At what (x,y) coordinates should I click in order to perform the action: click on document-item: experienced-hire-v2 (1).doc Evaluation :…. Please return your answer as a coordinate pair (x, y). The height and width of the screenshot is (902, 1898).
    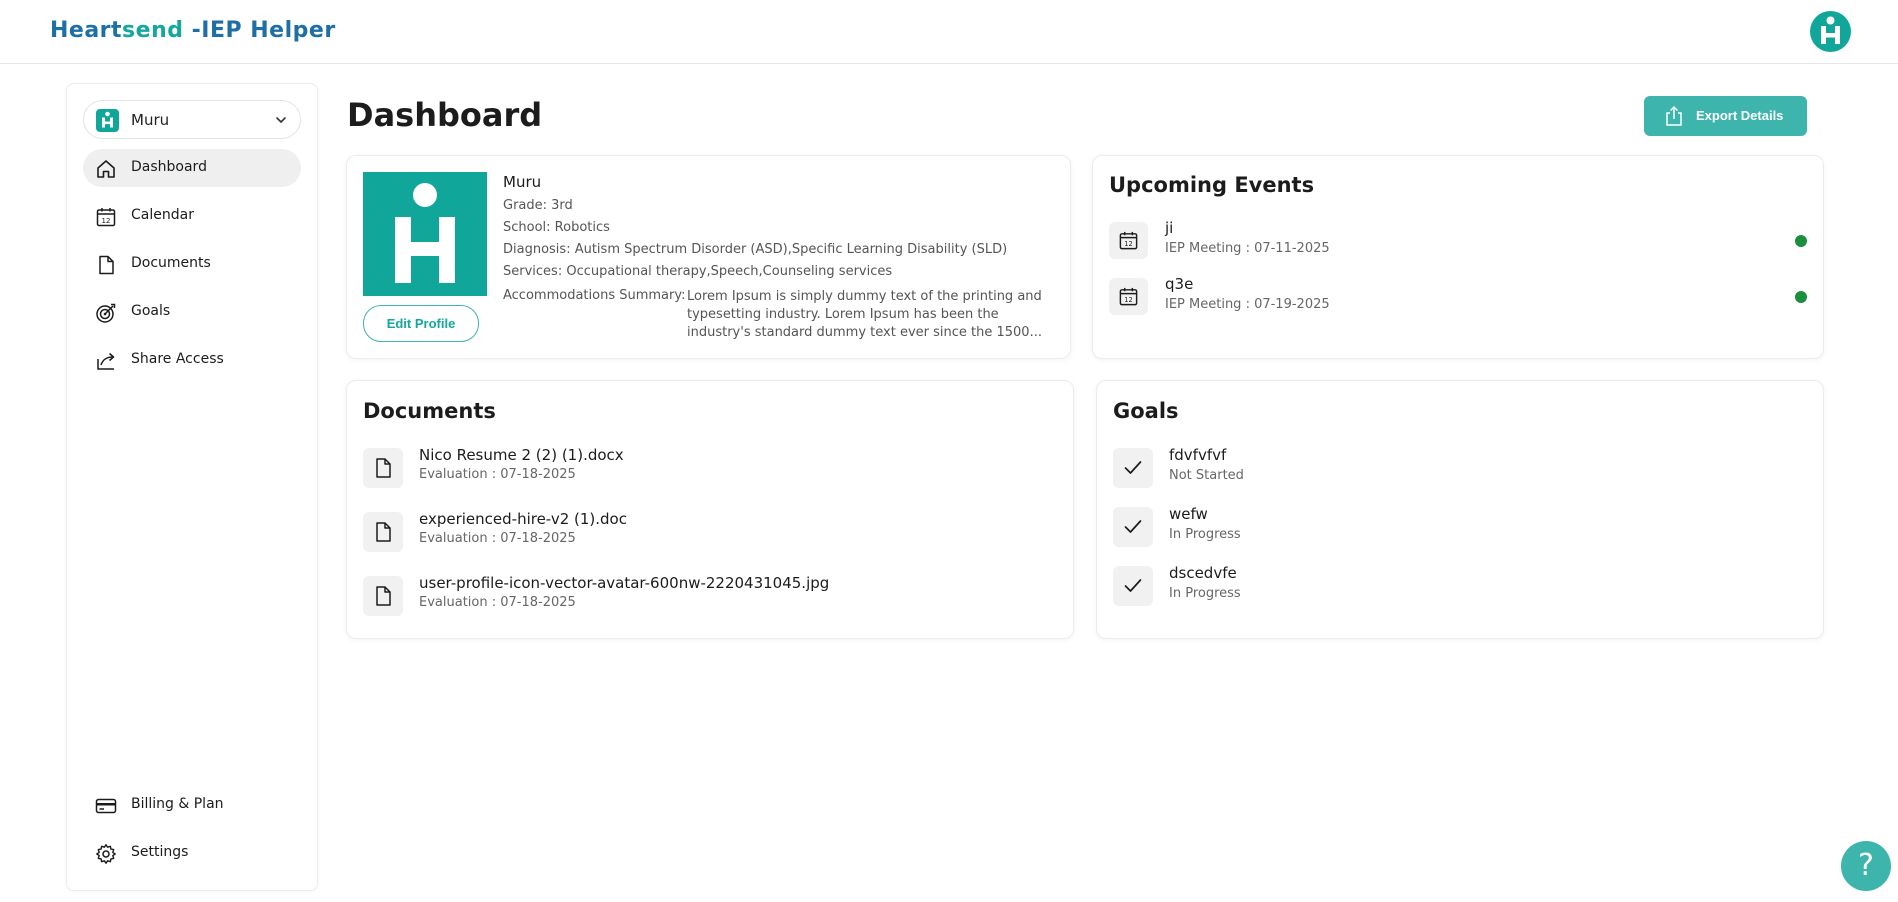
    Looking at the image, I should click on (703, 532).